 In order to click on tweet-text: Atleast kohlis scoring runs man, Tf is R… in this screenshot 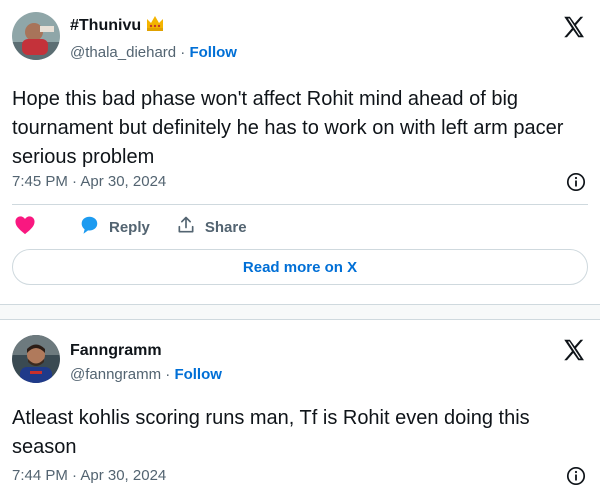, I will do `click(271, 432)`.